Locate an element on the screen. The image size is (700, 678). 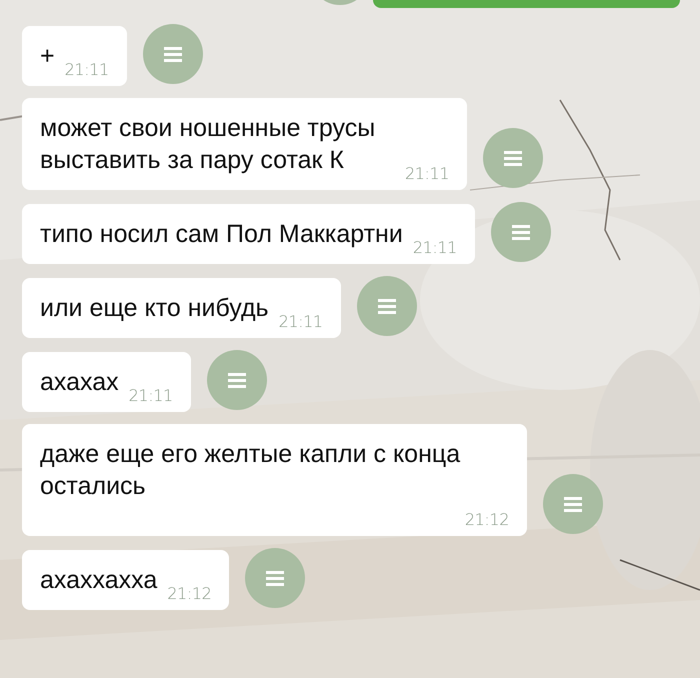
message-text: может свои ношенные трусы выставить за пару сотак К is located at coordinates (208, 144).